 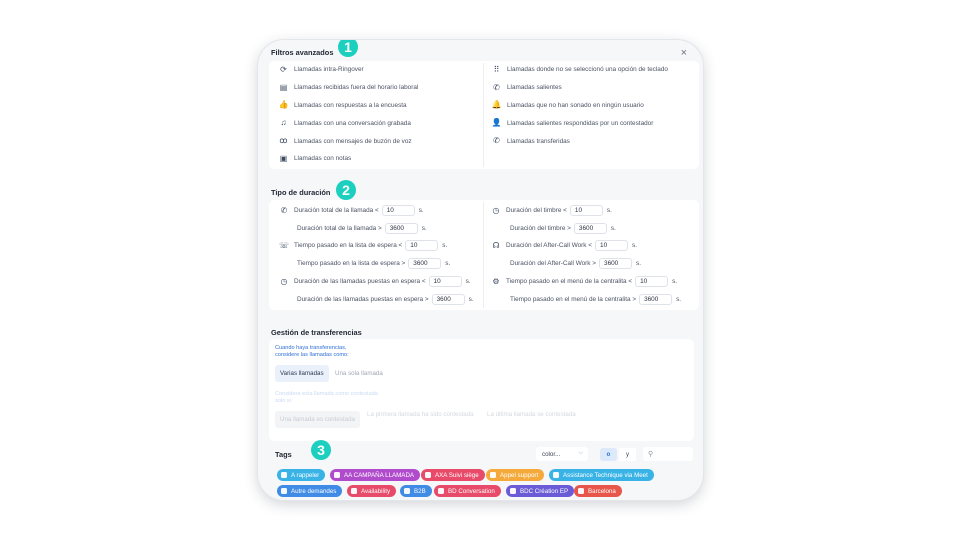 What do you see at coordinates (656, 299) in the screenshot?
I see `ivr-time-max-input: 3600` at bounding box center [656, 299].